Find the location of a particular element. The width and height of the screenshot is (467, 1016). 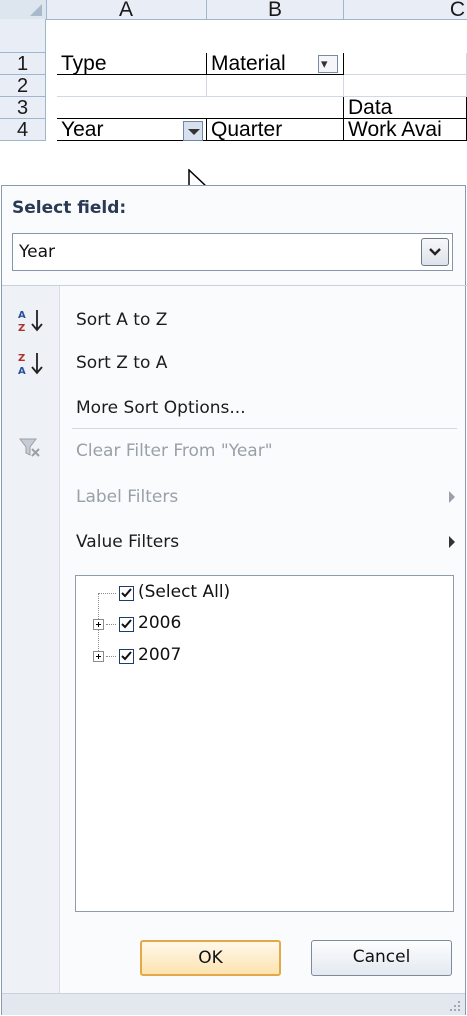

expand-2007-icon is located at coordinates (98, 656).